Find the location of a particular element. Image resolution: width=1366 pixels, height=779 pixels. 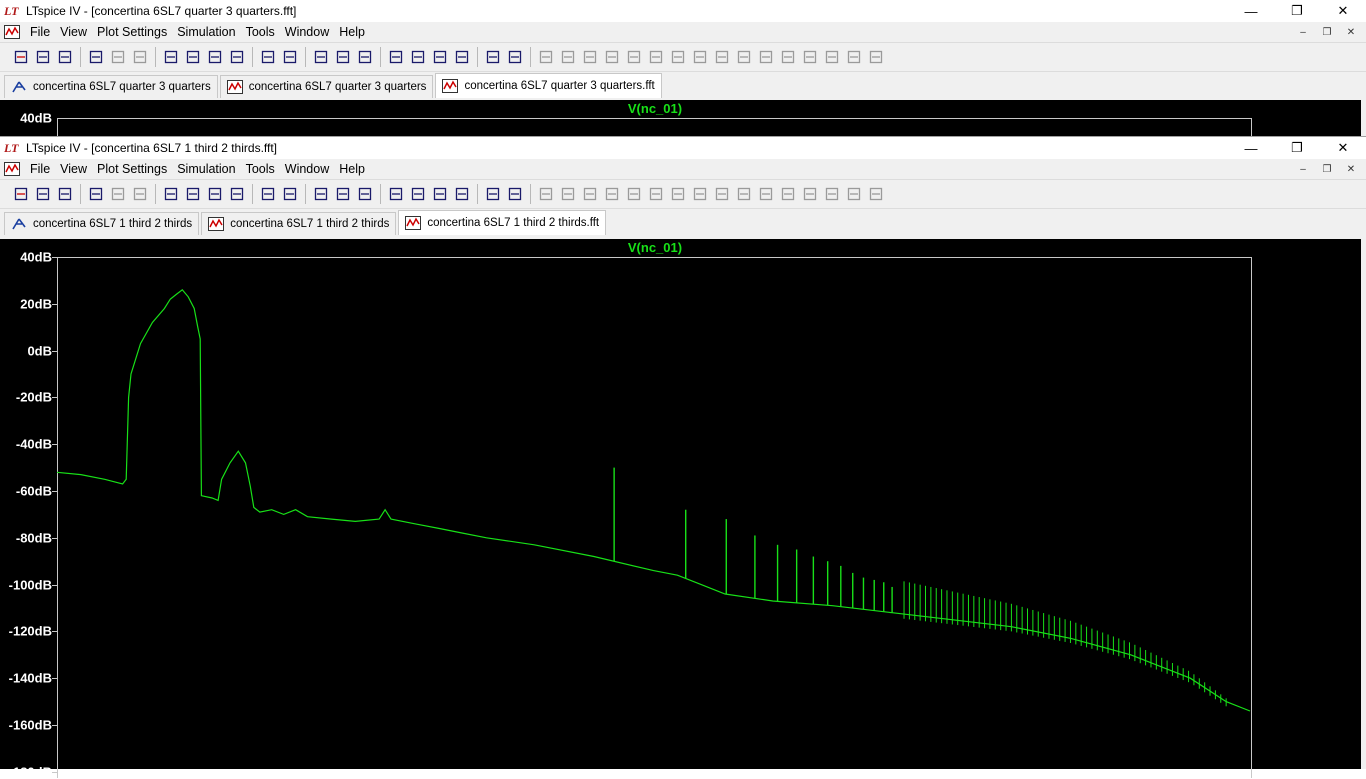

plot-pane: V(nc_01) 40dB is located at coordinates (680, 124).